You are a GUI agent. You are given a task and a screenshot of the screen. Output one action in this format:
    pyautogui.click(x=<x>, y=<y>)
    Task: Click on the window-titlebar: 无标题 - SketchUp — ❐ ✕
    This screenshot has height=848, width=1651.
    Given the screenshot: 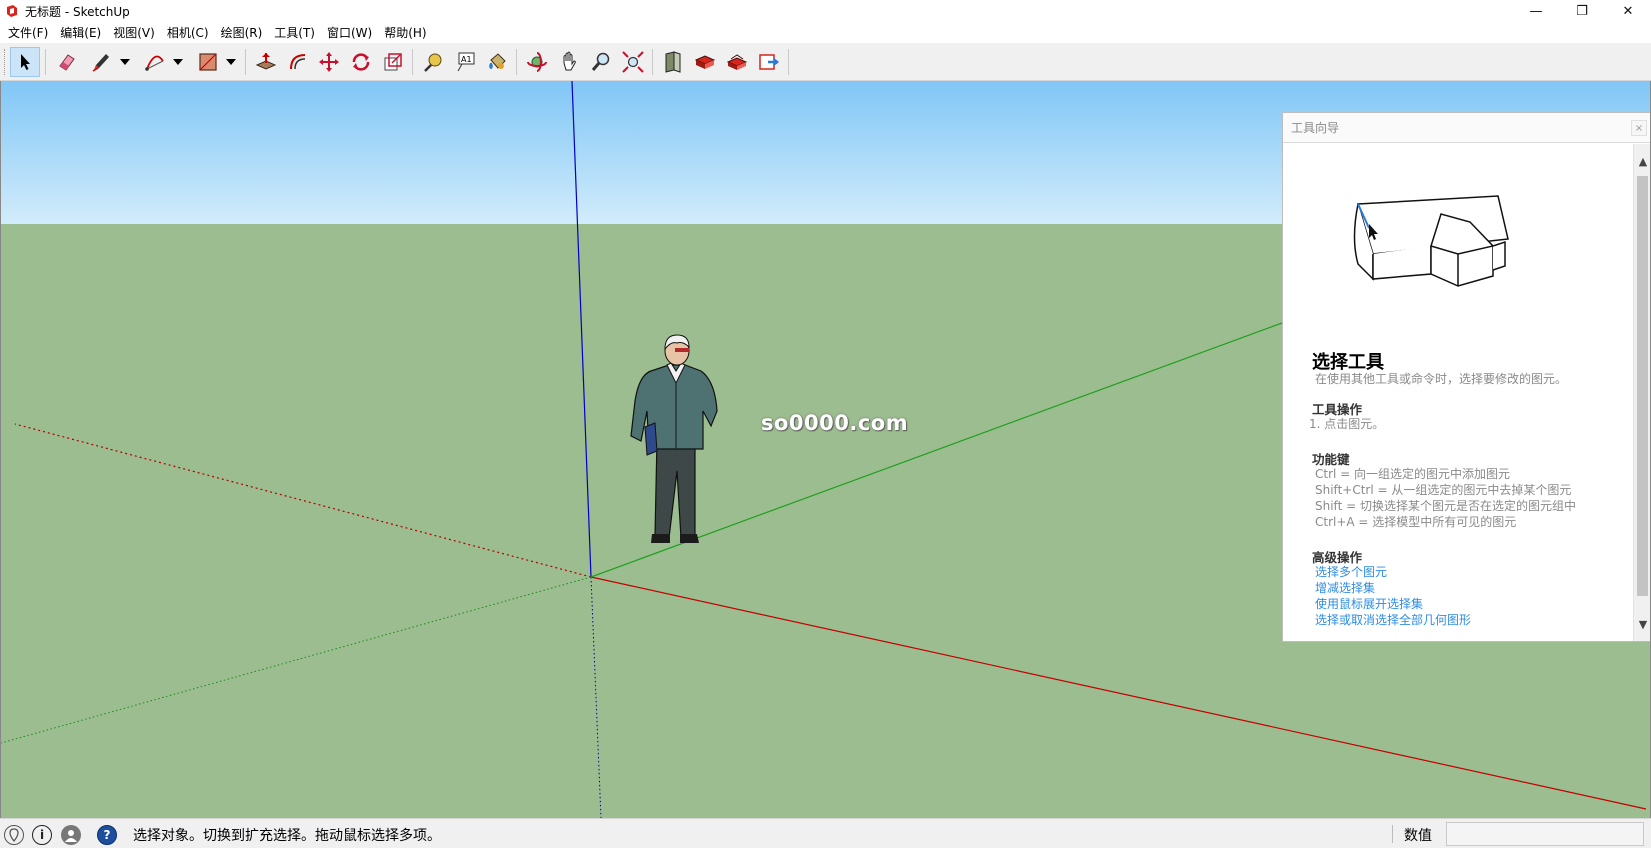 What is the action you would take?
    pyautogui.click(x=825, y=11)
    